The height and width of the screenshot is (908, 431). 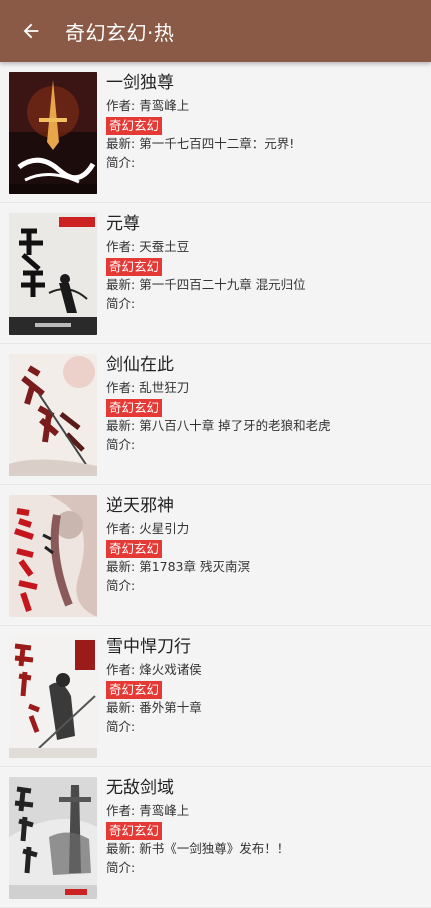 I want to click on book-author: 烽火戏诸侯, so click(x=170, y=669).